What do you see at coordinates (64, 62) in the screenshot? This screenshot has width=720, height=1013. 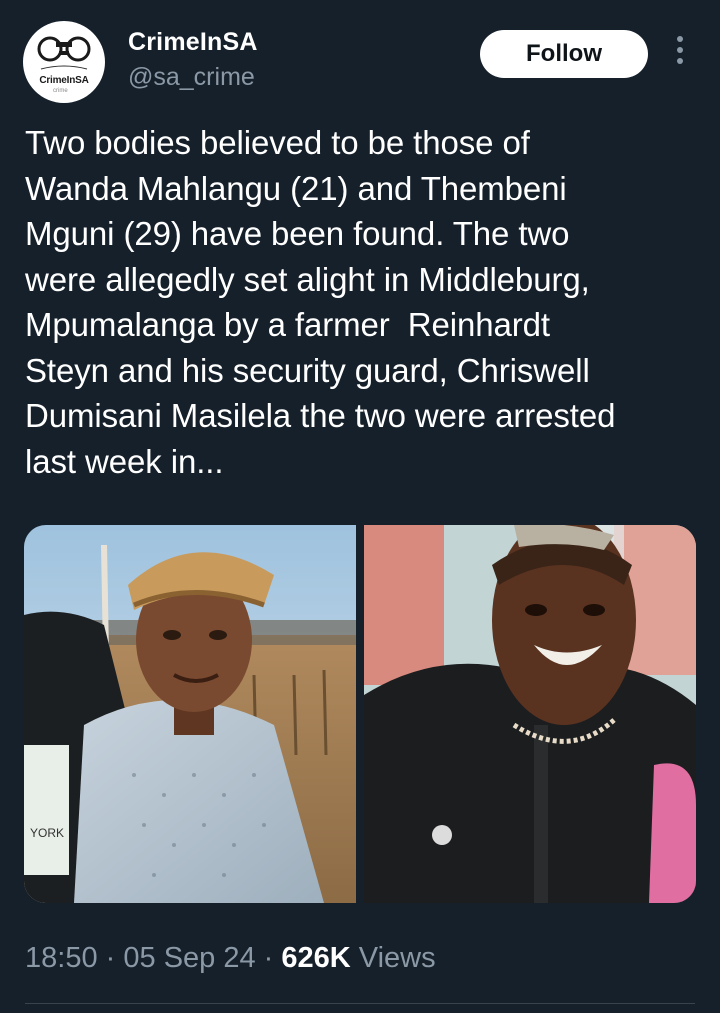 I see `avatar: CrimeInSA crime` at bounding box center [64, 62].